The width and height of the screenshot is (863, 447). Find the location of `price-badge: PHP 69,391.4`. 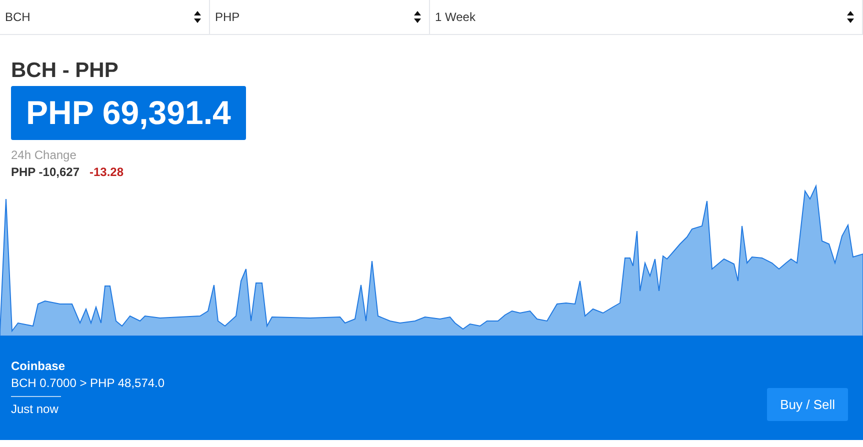

price-badge: PHP 69,391.4 is located at coordinates (128, 113).